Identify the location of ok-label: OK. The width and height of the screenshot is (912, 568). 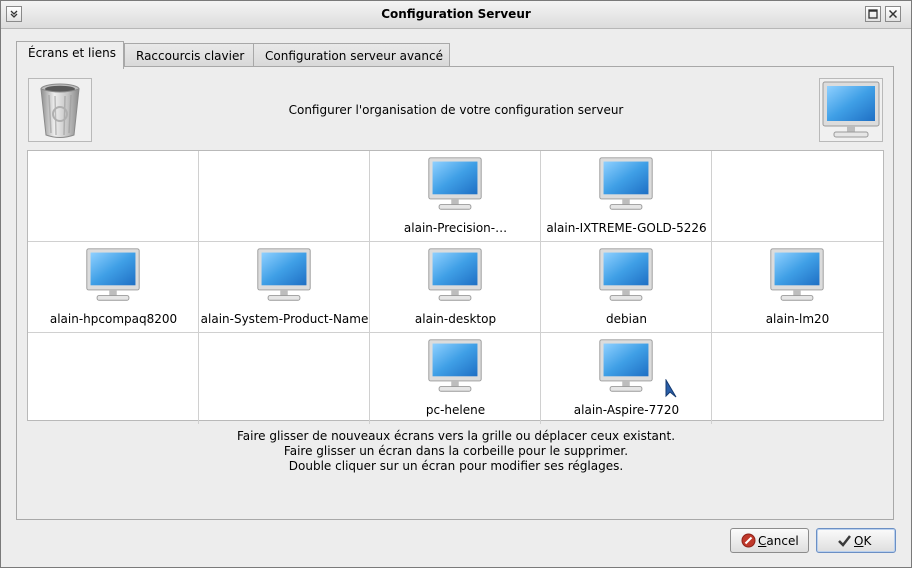
(862, 541).